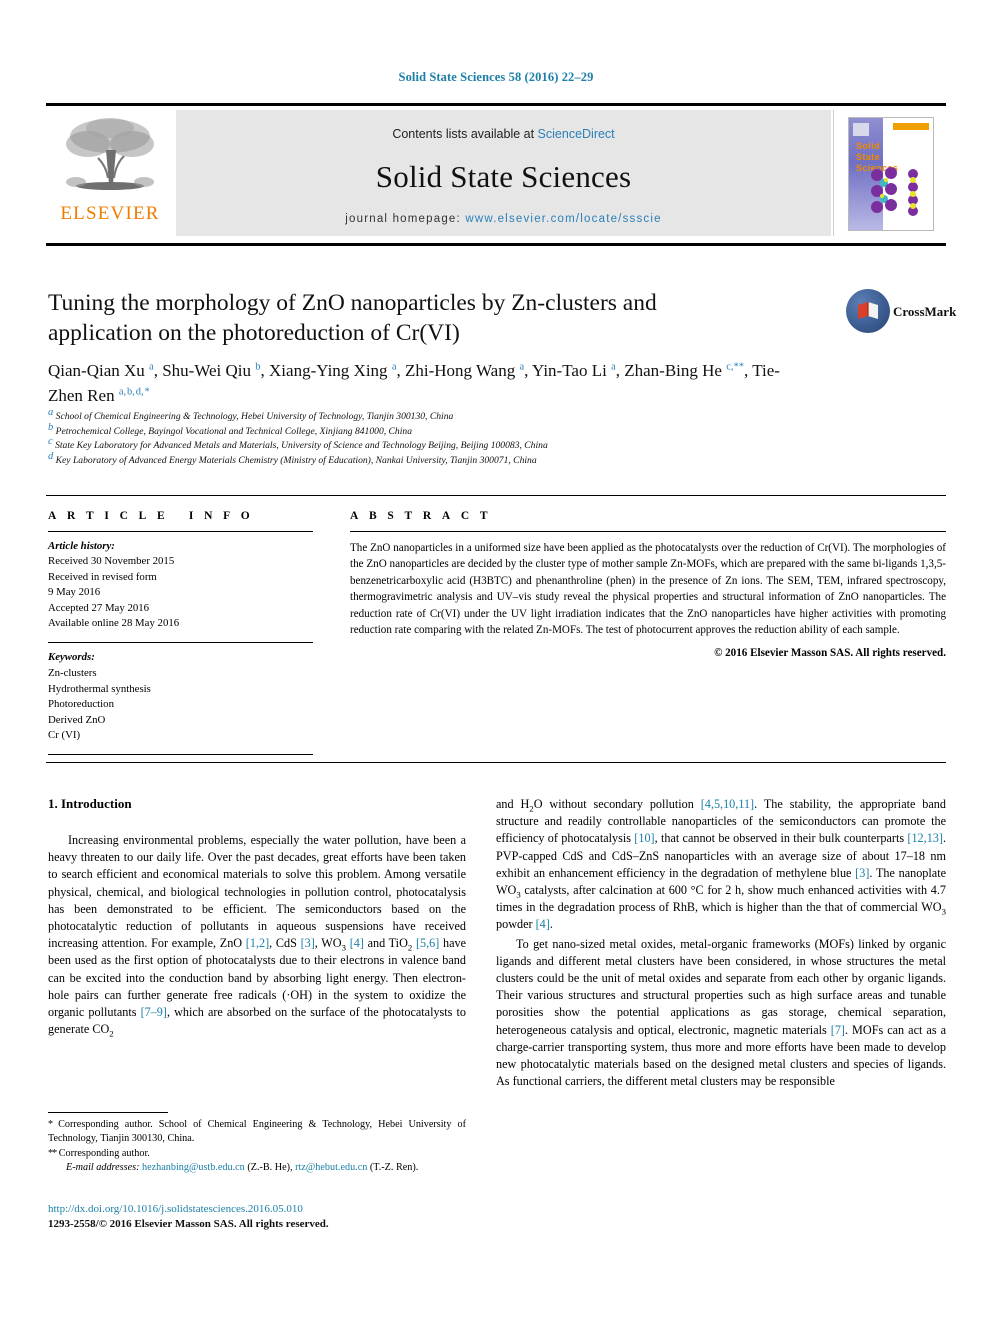  I want to click on keyword-item: Zn-clusters, so click(72, 673).